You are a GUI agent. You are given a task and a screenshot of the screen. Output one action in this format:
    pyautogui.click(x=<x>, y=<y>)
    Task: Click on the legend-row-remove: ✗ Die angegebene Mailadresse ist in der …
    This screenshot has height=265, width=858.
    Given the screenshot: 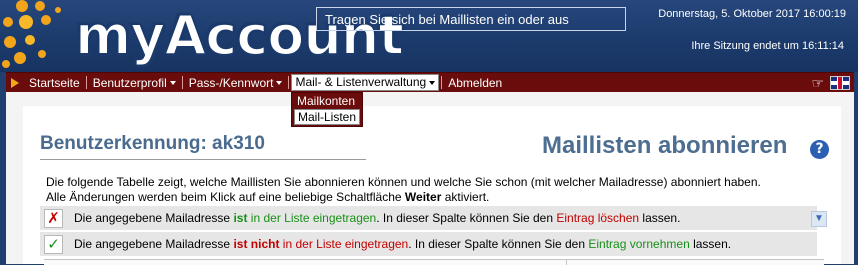 What is the action you would take?
    pyautogui.click(x=428, y=218)
    